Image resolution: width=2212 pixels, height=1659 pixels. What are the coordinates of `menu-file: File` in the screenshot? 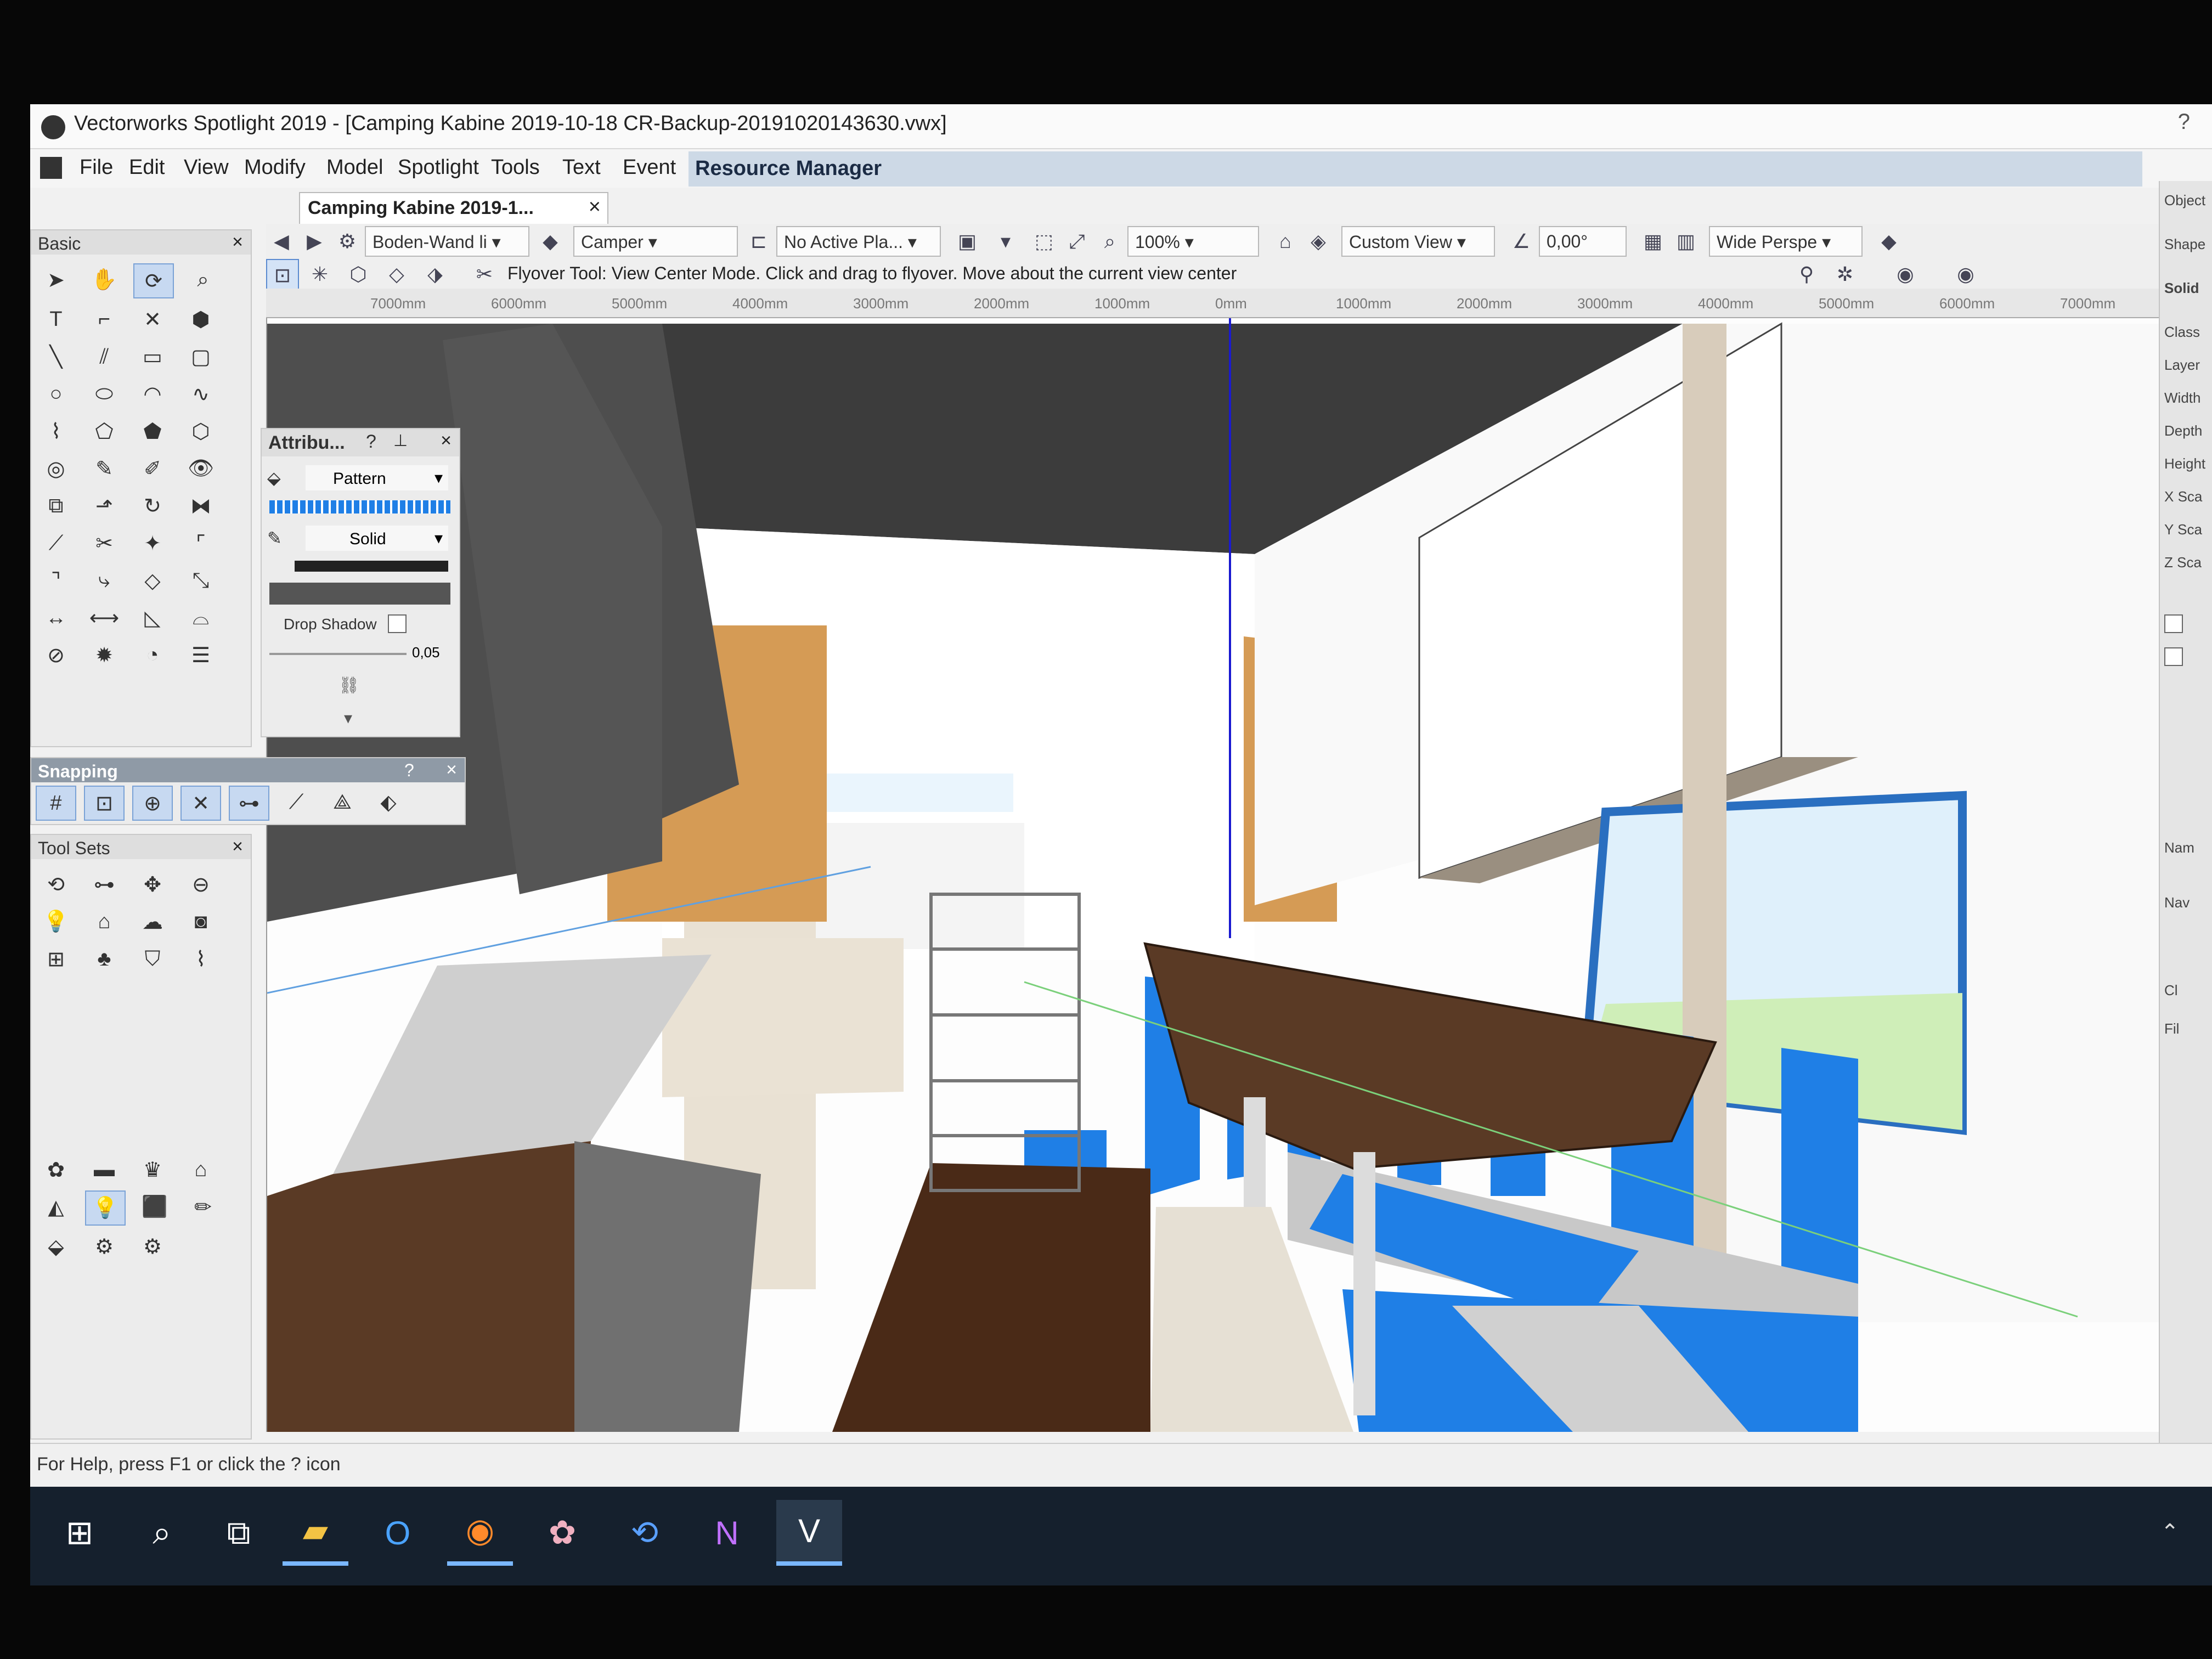 It's located at (96, 167).